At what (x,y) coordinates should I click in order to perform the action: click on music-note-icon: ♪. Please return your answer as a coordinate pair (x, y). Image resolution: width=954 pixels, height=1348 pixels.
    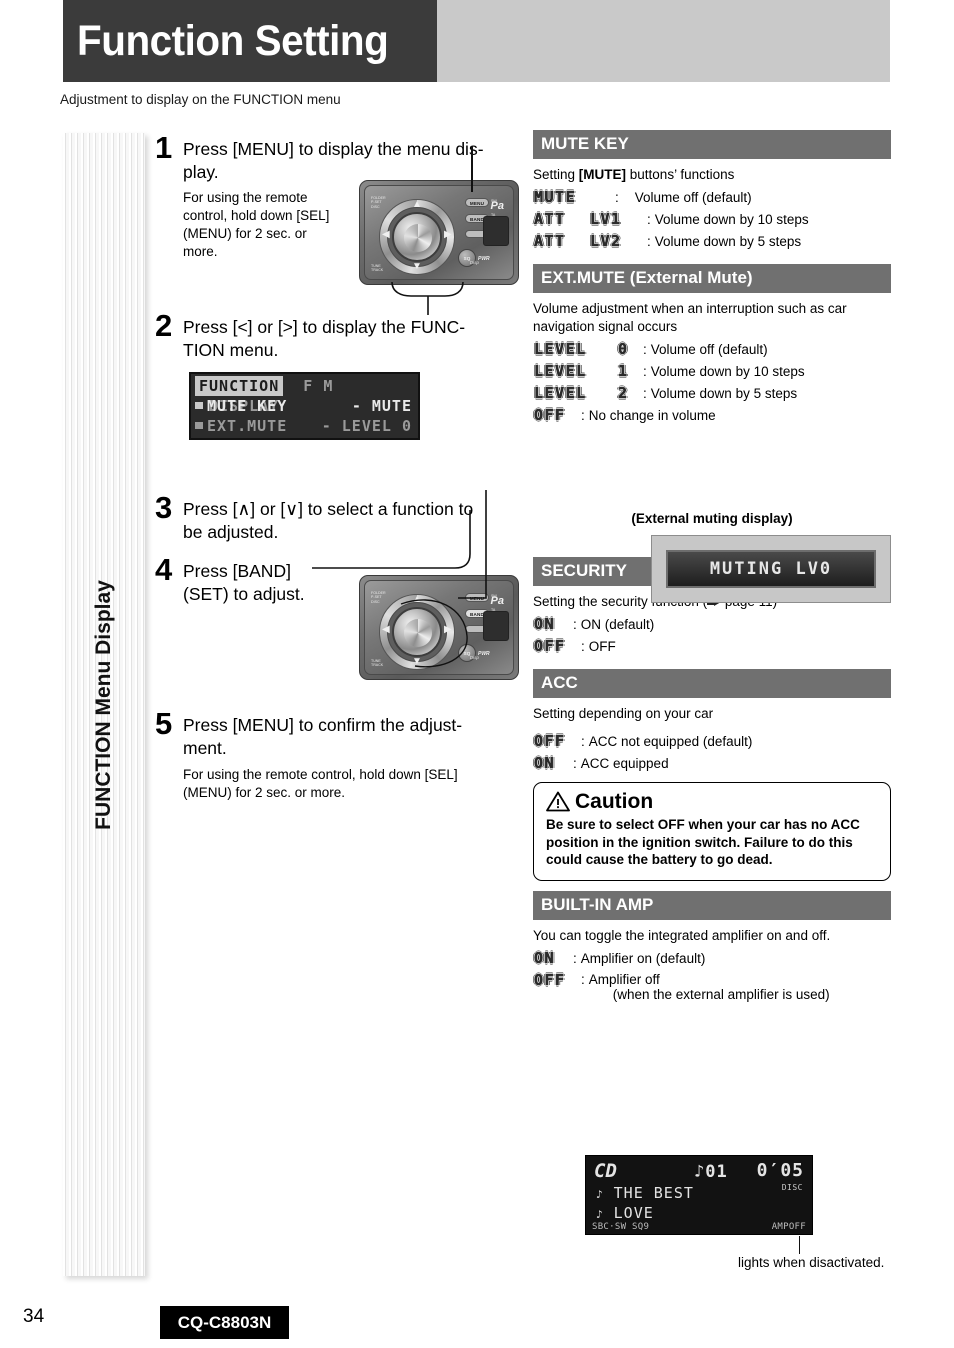
    Looking at the image, I should click on (600, 1214).